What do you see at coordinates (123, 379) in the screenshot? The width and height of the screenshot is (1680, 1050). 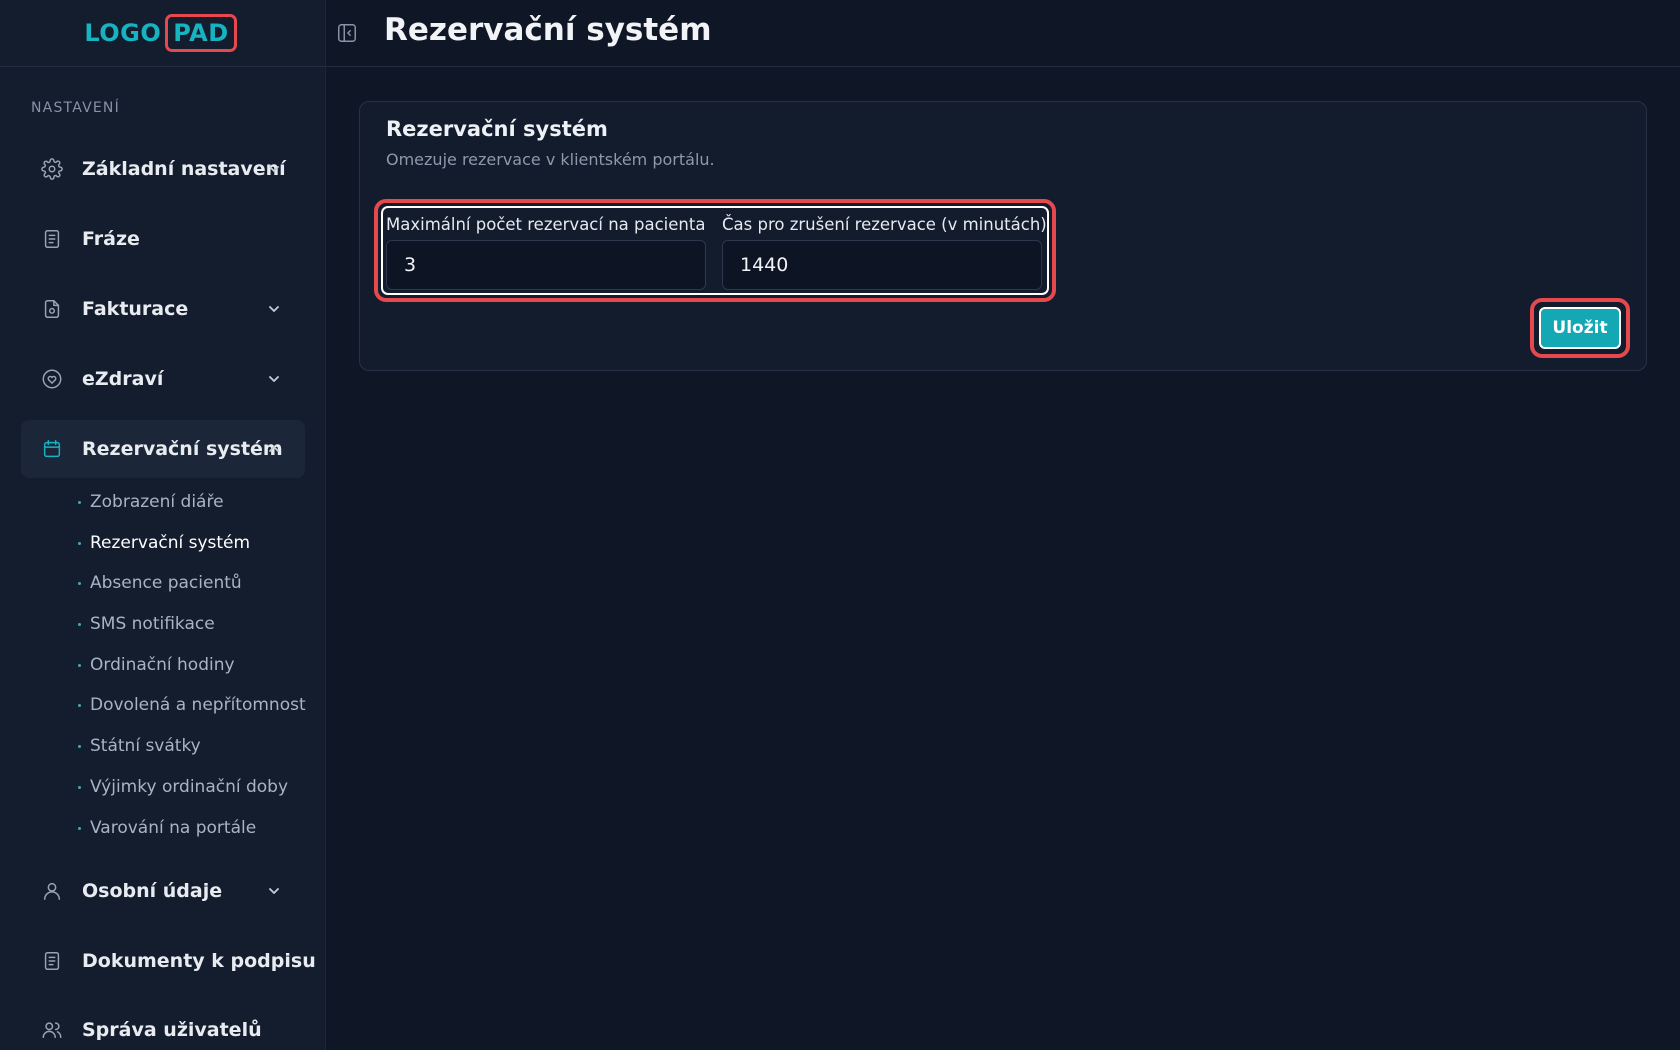 I see `sidebar-item-label: eZdraví` at bounding box center [123, 379].